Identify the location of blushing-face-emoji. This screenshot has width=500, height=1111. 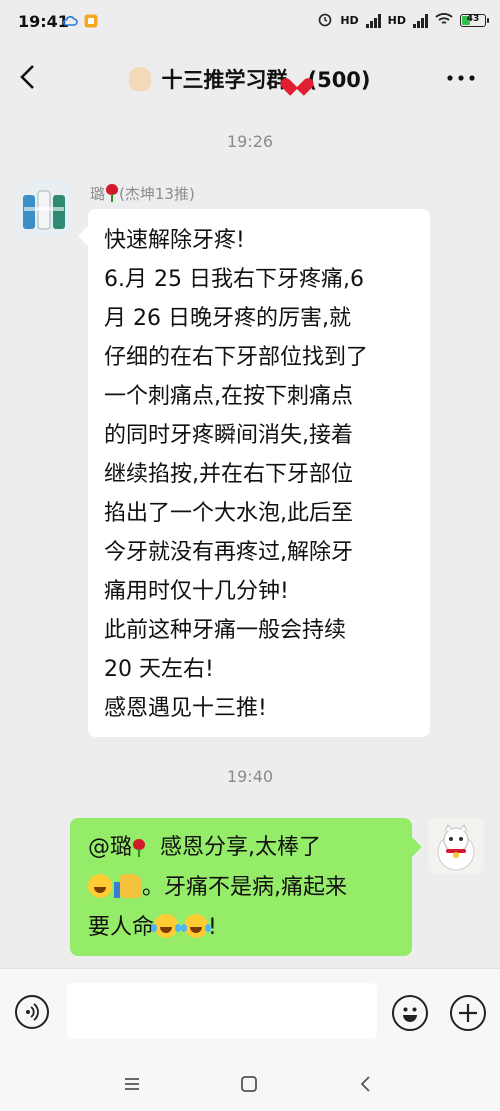
(100, 886).